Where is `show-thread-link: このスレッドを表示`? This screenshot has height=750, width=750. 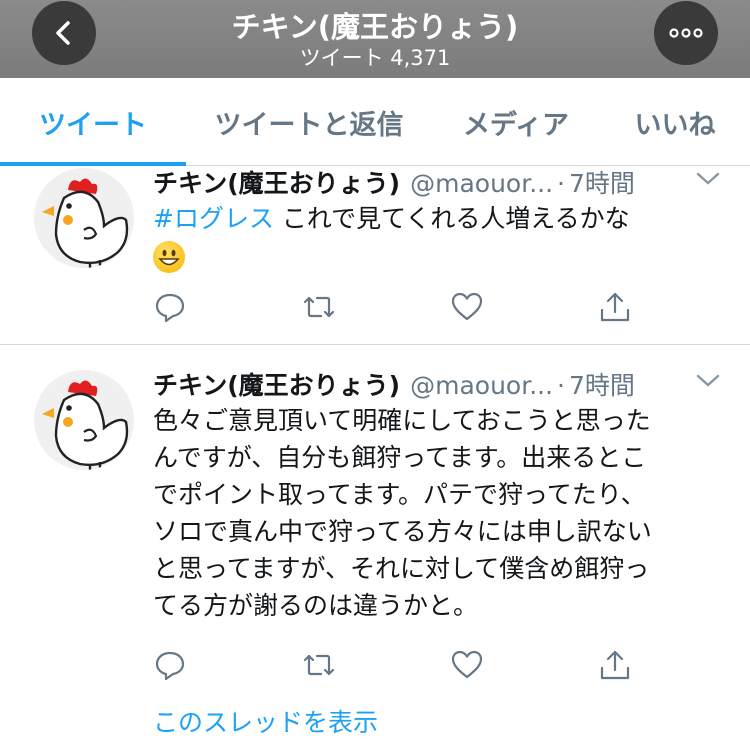
show-thread-link: このスレッドを表示 is located at coordinates (265, 721).